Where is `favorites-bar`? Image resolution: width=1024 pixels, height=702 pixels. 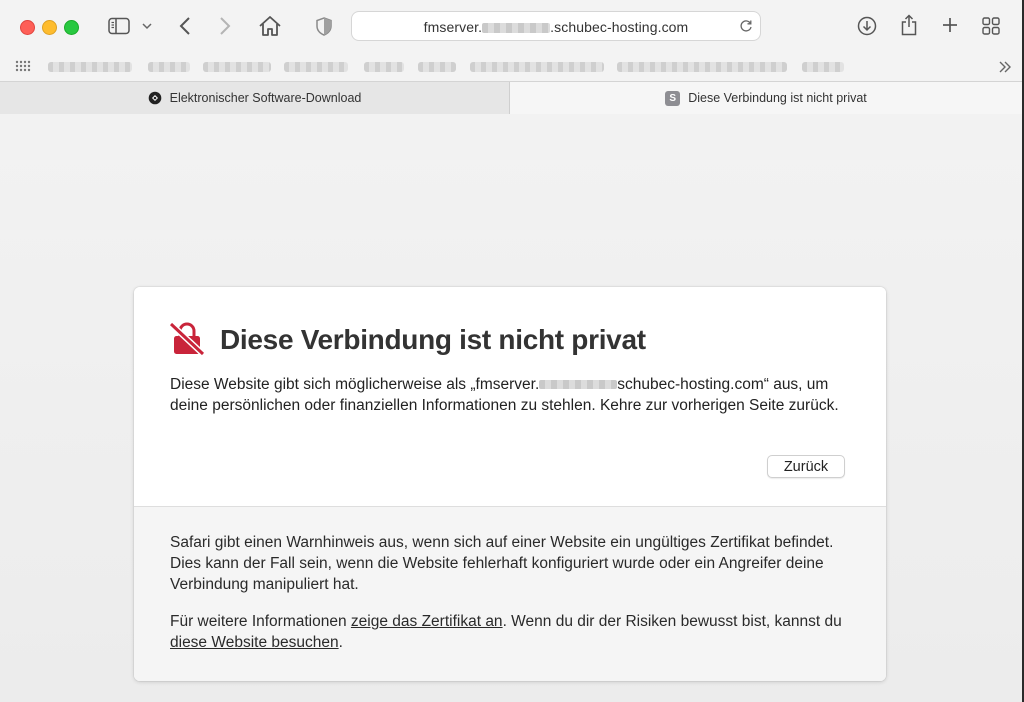 favorites-bar is located at coordinates (511, 67).